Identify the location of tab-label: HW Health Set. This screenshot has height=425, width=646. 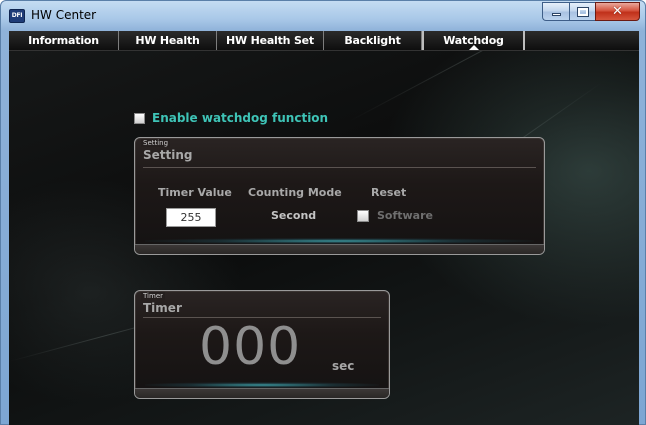
(270, 40).